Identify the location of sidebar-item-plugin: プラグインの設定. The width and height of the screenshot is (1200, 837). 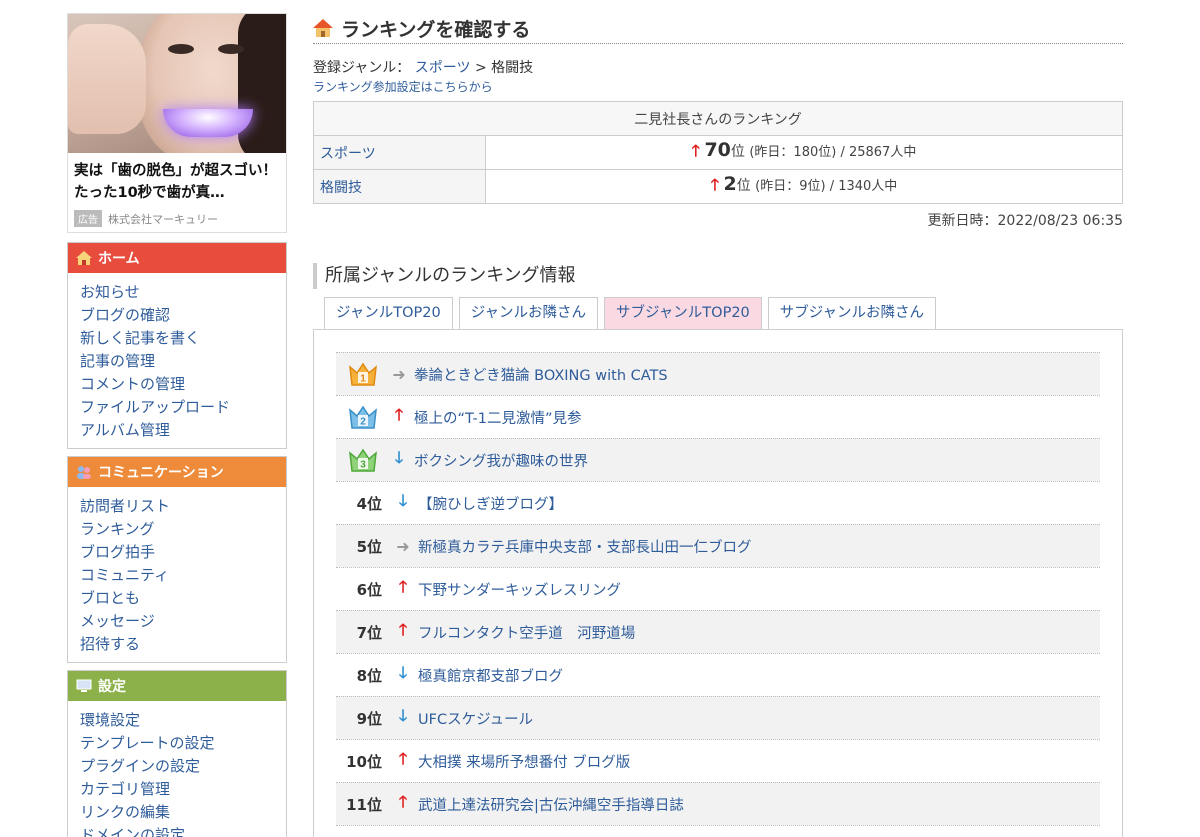
(183, 766).